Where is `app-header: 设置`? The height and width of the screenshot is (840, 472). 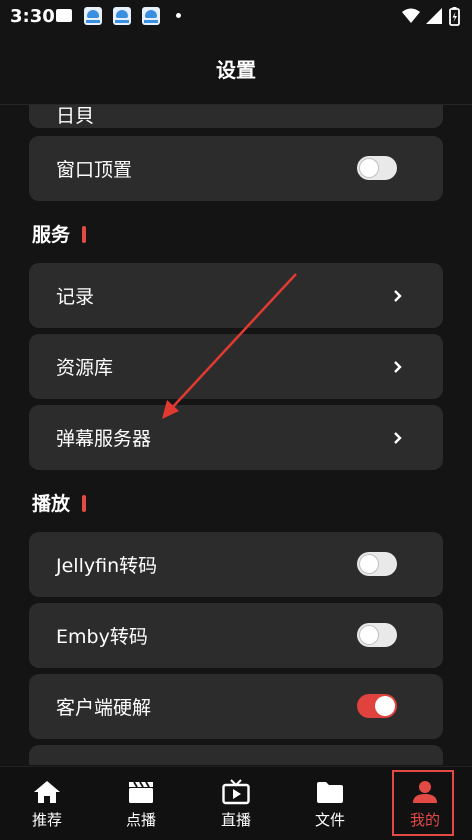
app-header: 设置 is located at coordinates (236, 68).